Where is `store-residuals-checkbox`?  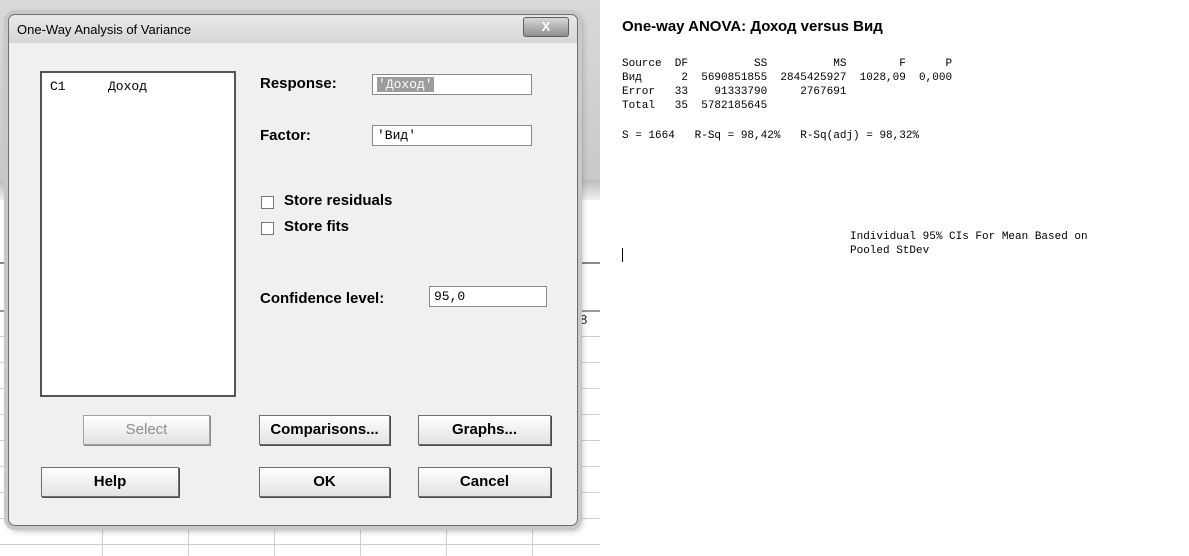 store-residuals-checkbox is located at coordinates (267, 202).